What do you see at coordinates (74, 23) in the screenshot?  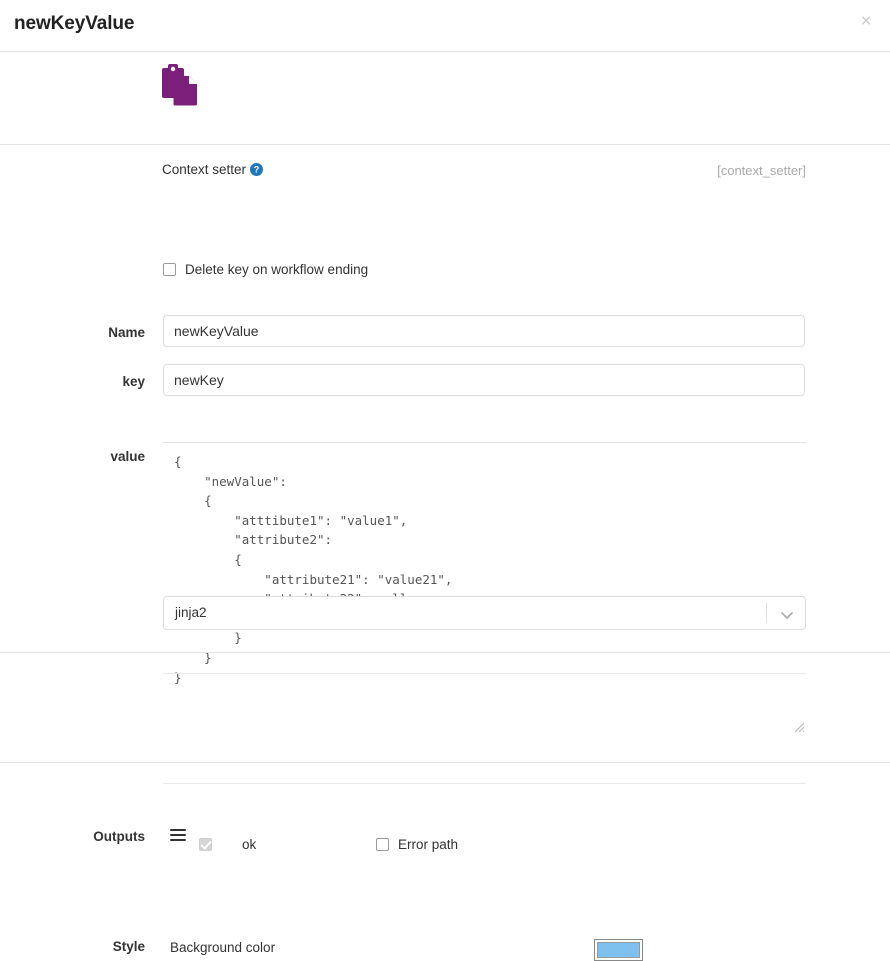 I see `page-title: newKeyValue` at bounding box center [74, 23].